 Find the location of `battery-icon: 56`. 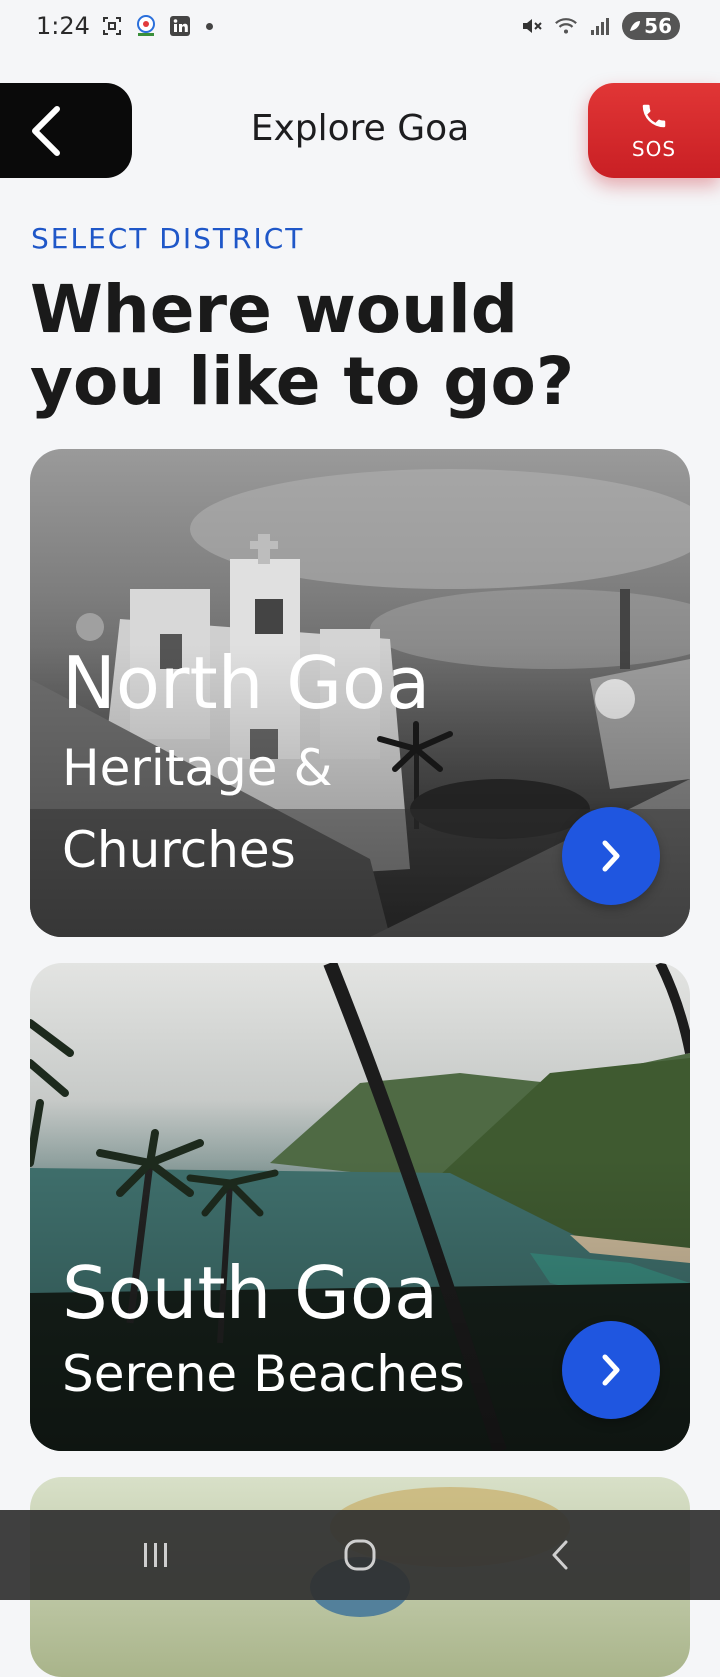

battery-icon: 56 is located at coordinates (651, 26).